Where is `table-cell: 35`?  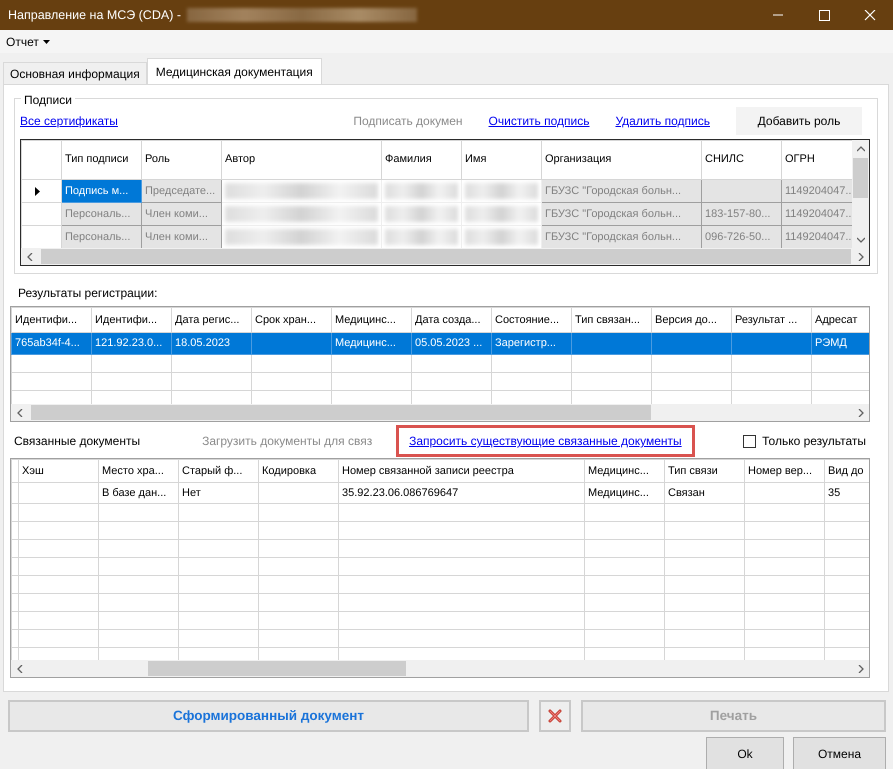
table-cell: 35 is located at coordinates (834, 492).